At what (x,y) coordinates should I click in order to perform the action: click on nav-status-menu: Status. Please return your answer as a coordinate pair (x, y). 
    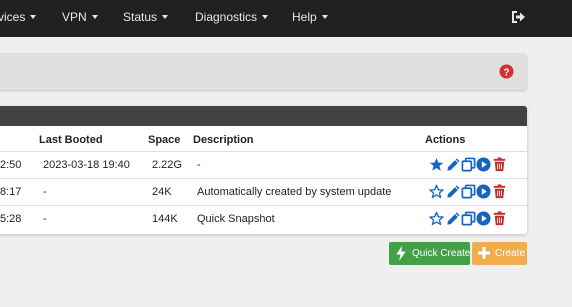
    Looking at the image, I should click on (146, 19).